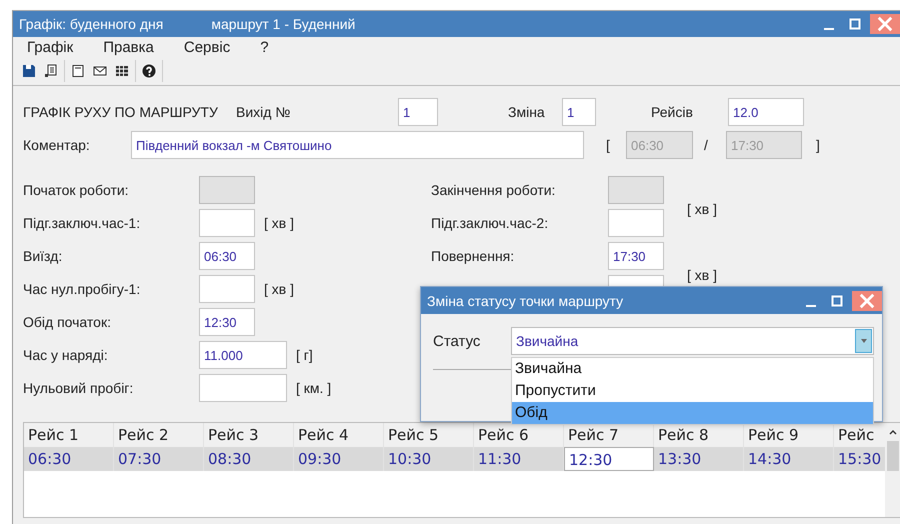 This screenshot has height=524, width=900. I want to click on scrollbar, so click(892, 470).